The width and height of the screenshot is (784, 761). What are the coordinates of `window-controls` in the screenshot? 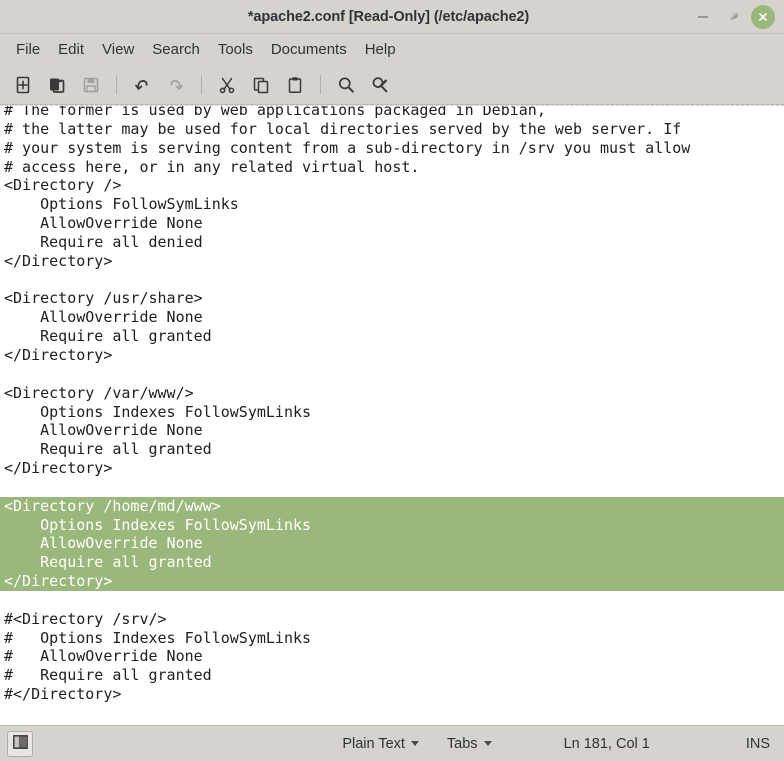 It's located at (737, 16).